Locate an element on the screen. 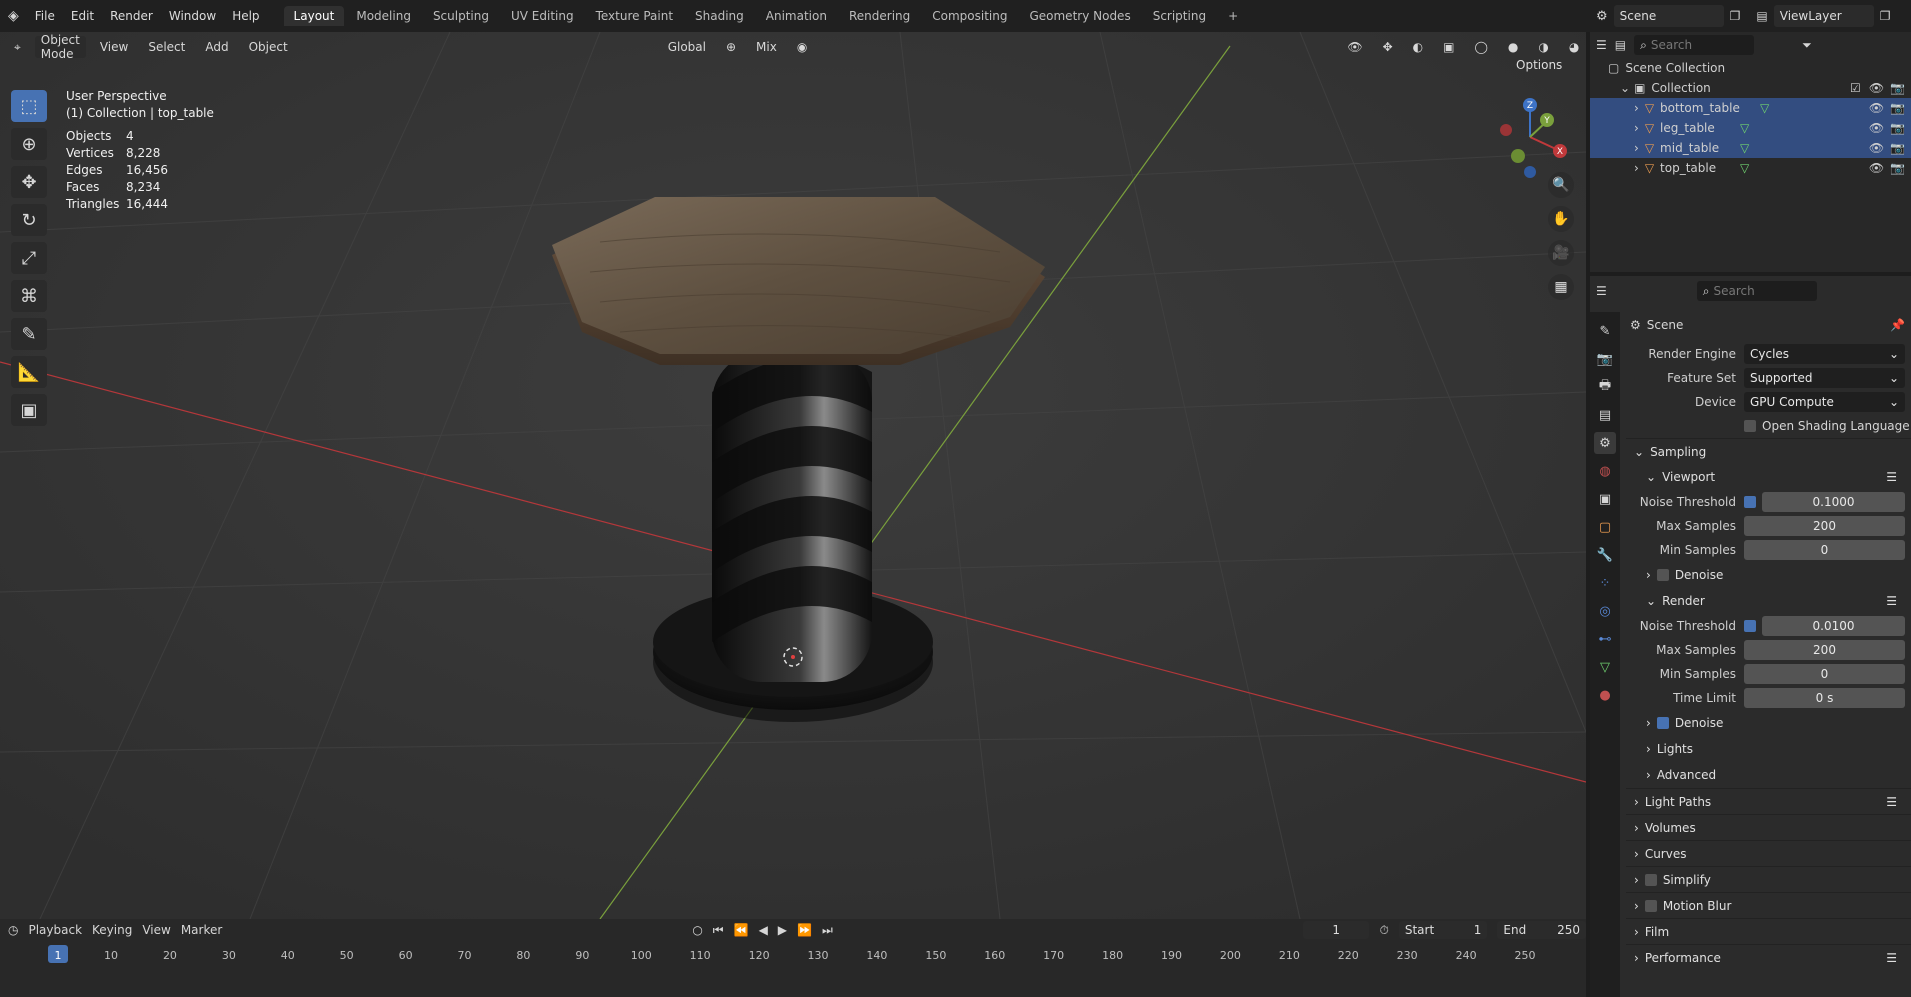 The image size is (1911, 997). pin-icon: 📌 is located at coordinates (1897, 325).